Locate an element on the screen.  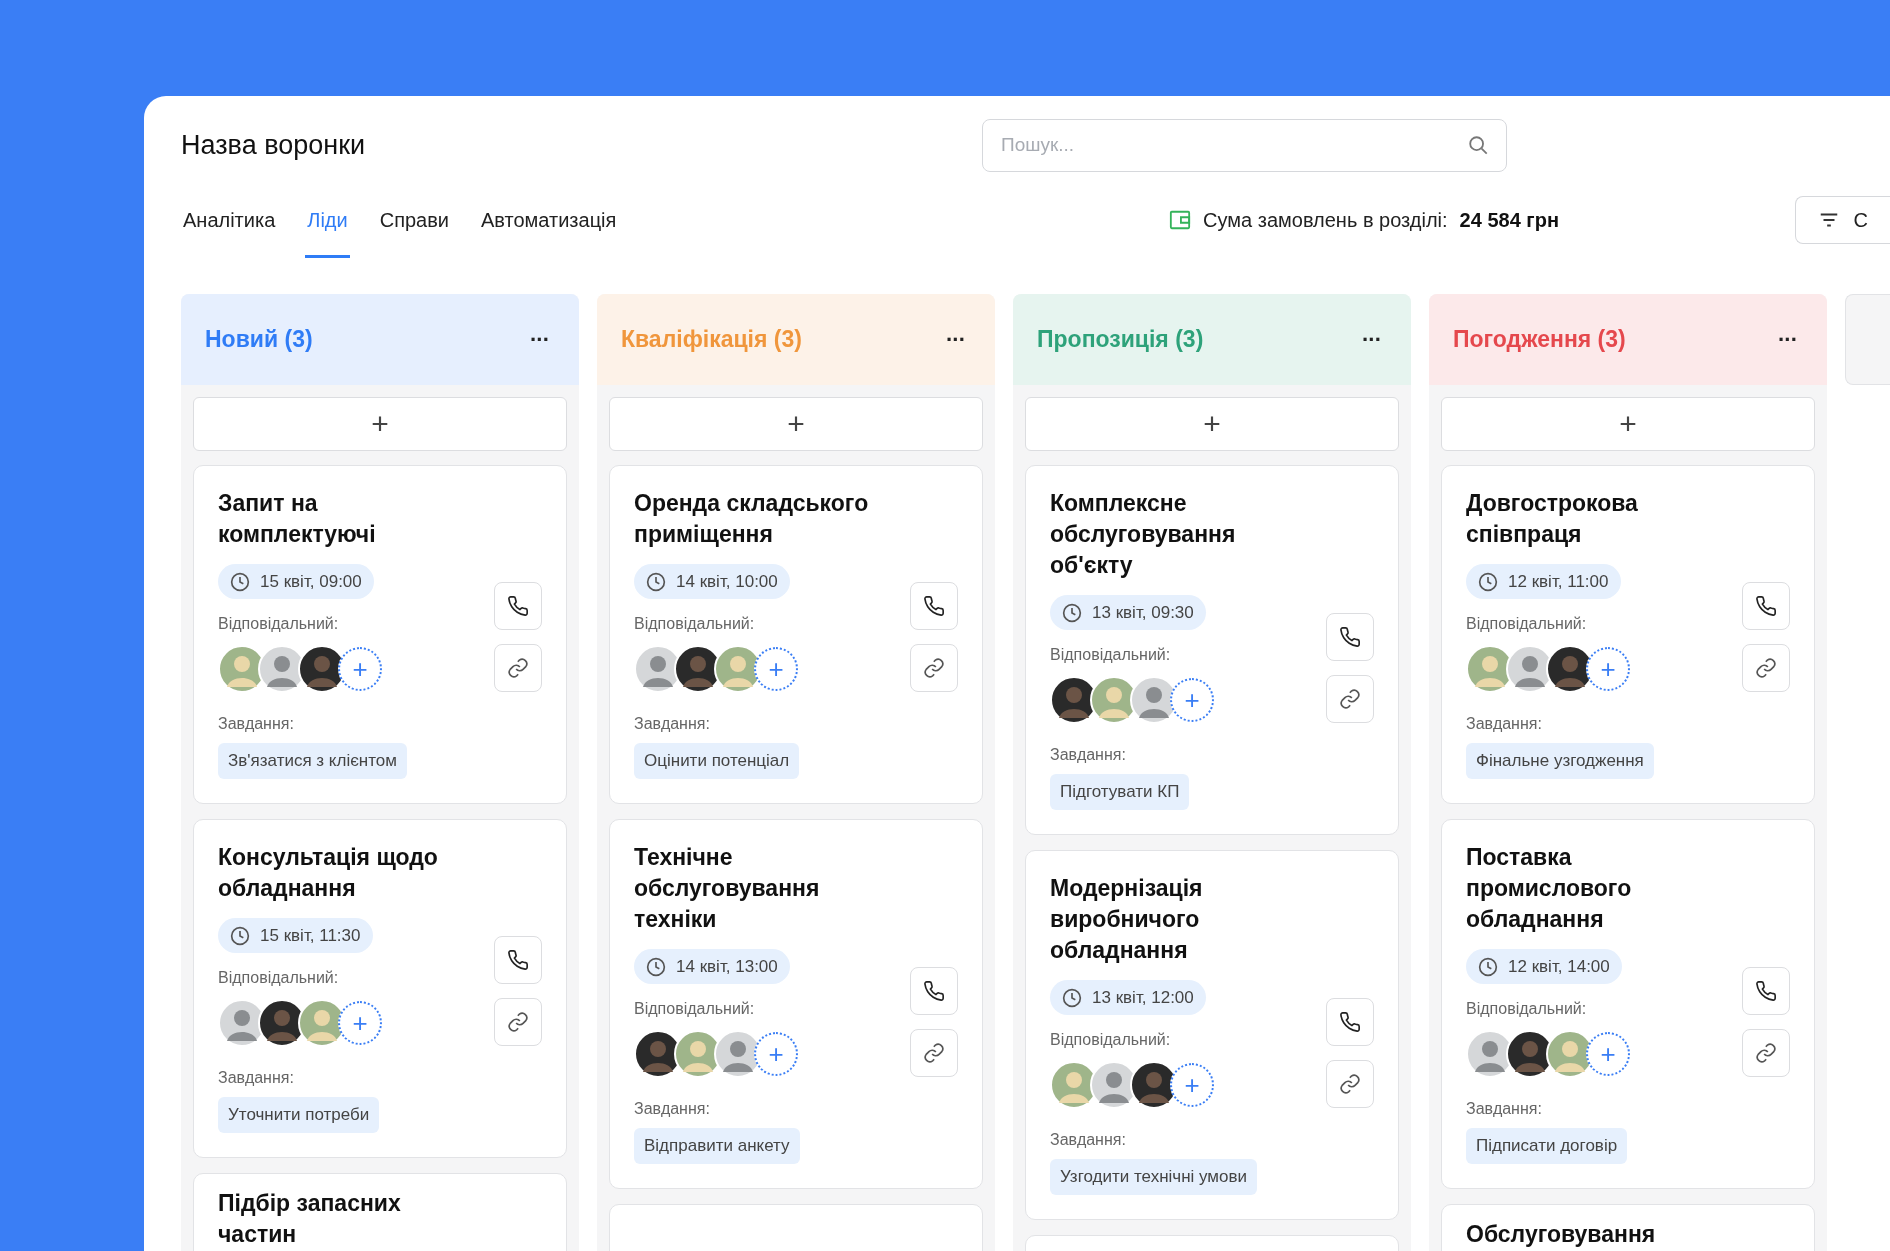
summary-value: 24 584 грн is located at coordinates (1509, 220).